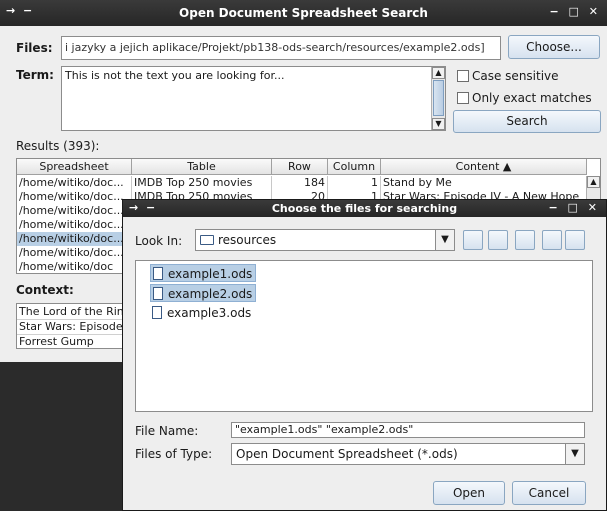  Describe the element at coordinates (35, 75) in the screenshot. I see `term-label: Term:` at that location.